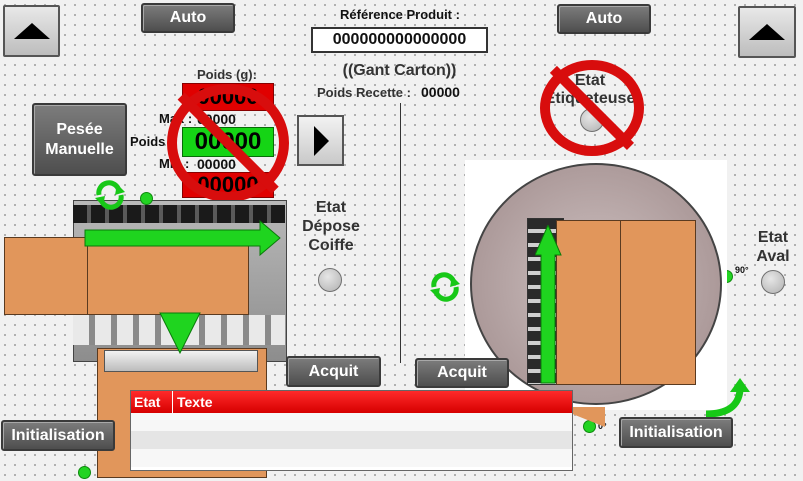 This screenshot has height=481, width=803. What do you see at coordinates (195, 402) in the screenshot?
I see `column-header-texte: Texte` at bounding box center [195, 402].